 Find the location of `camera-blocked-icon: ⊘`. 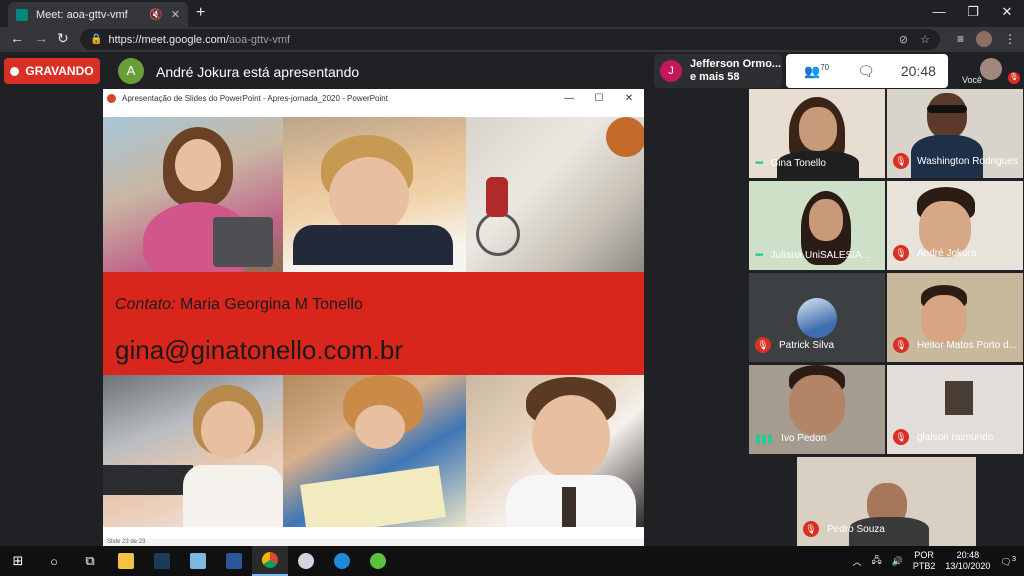

camera-blocked-icon: ⊘ is located at coordinates (903, 39).